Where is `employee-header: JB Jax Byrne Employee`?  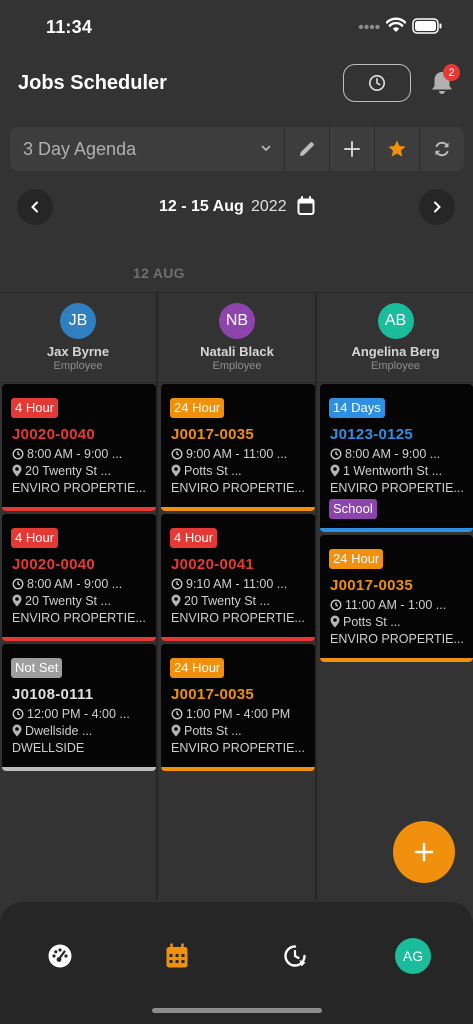 employee-header: JB Jax Byrne Employee is located at coordinates (78, 338).